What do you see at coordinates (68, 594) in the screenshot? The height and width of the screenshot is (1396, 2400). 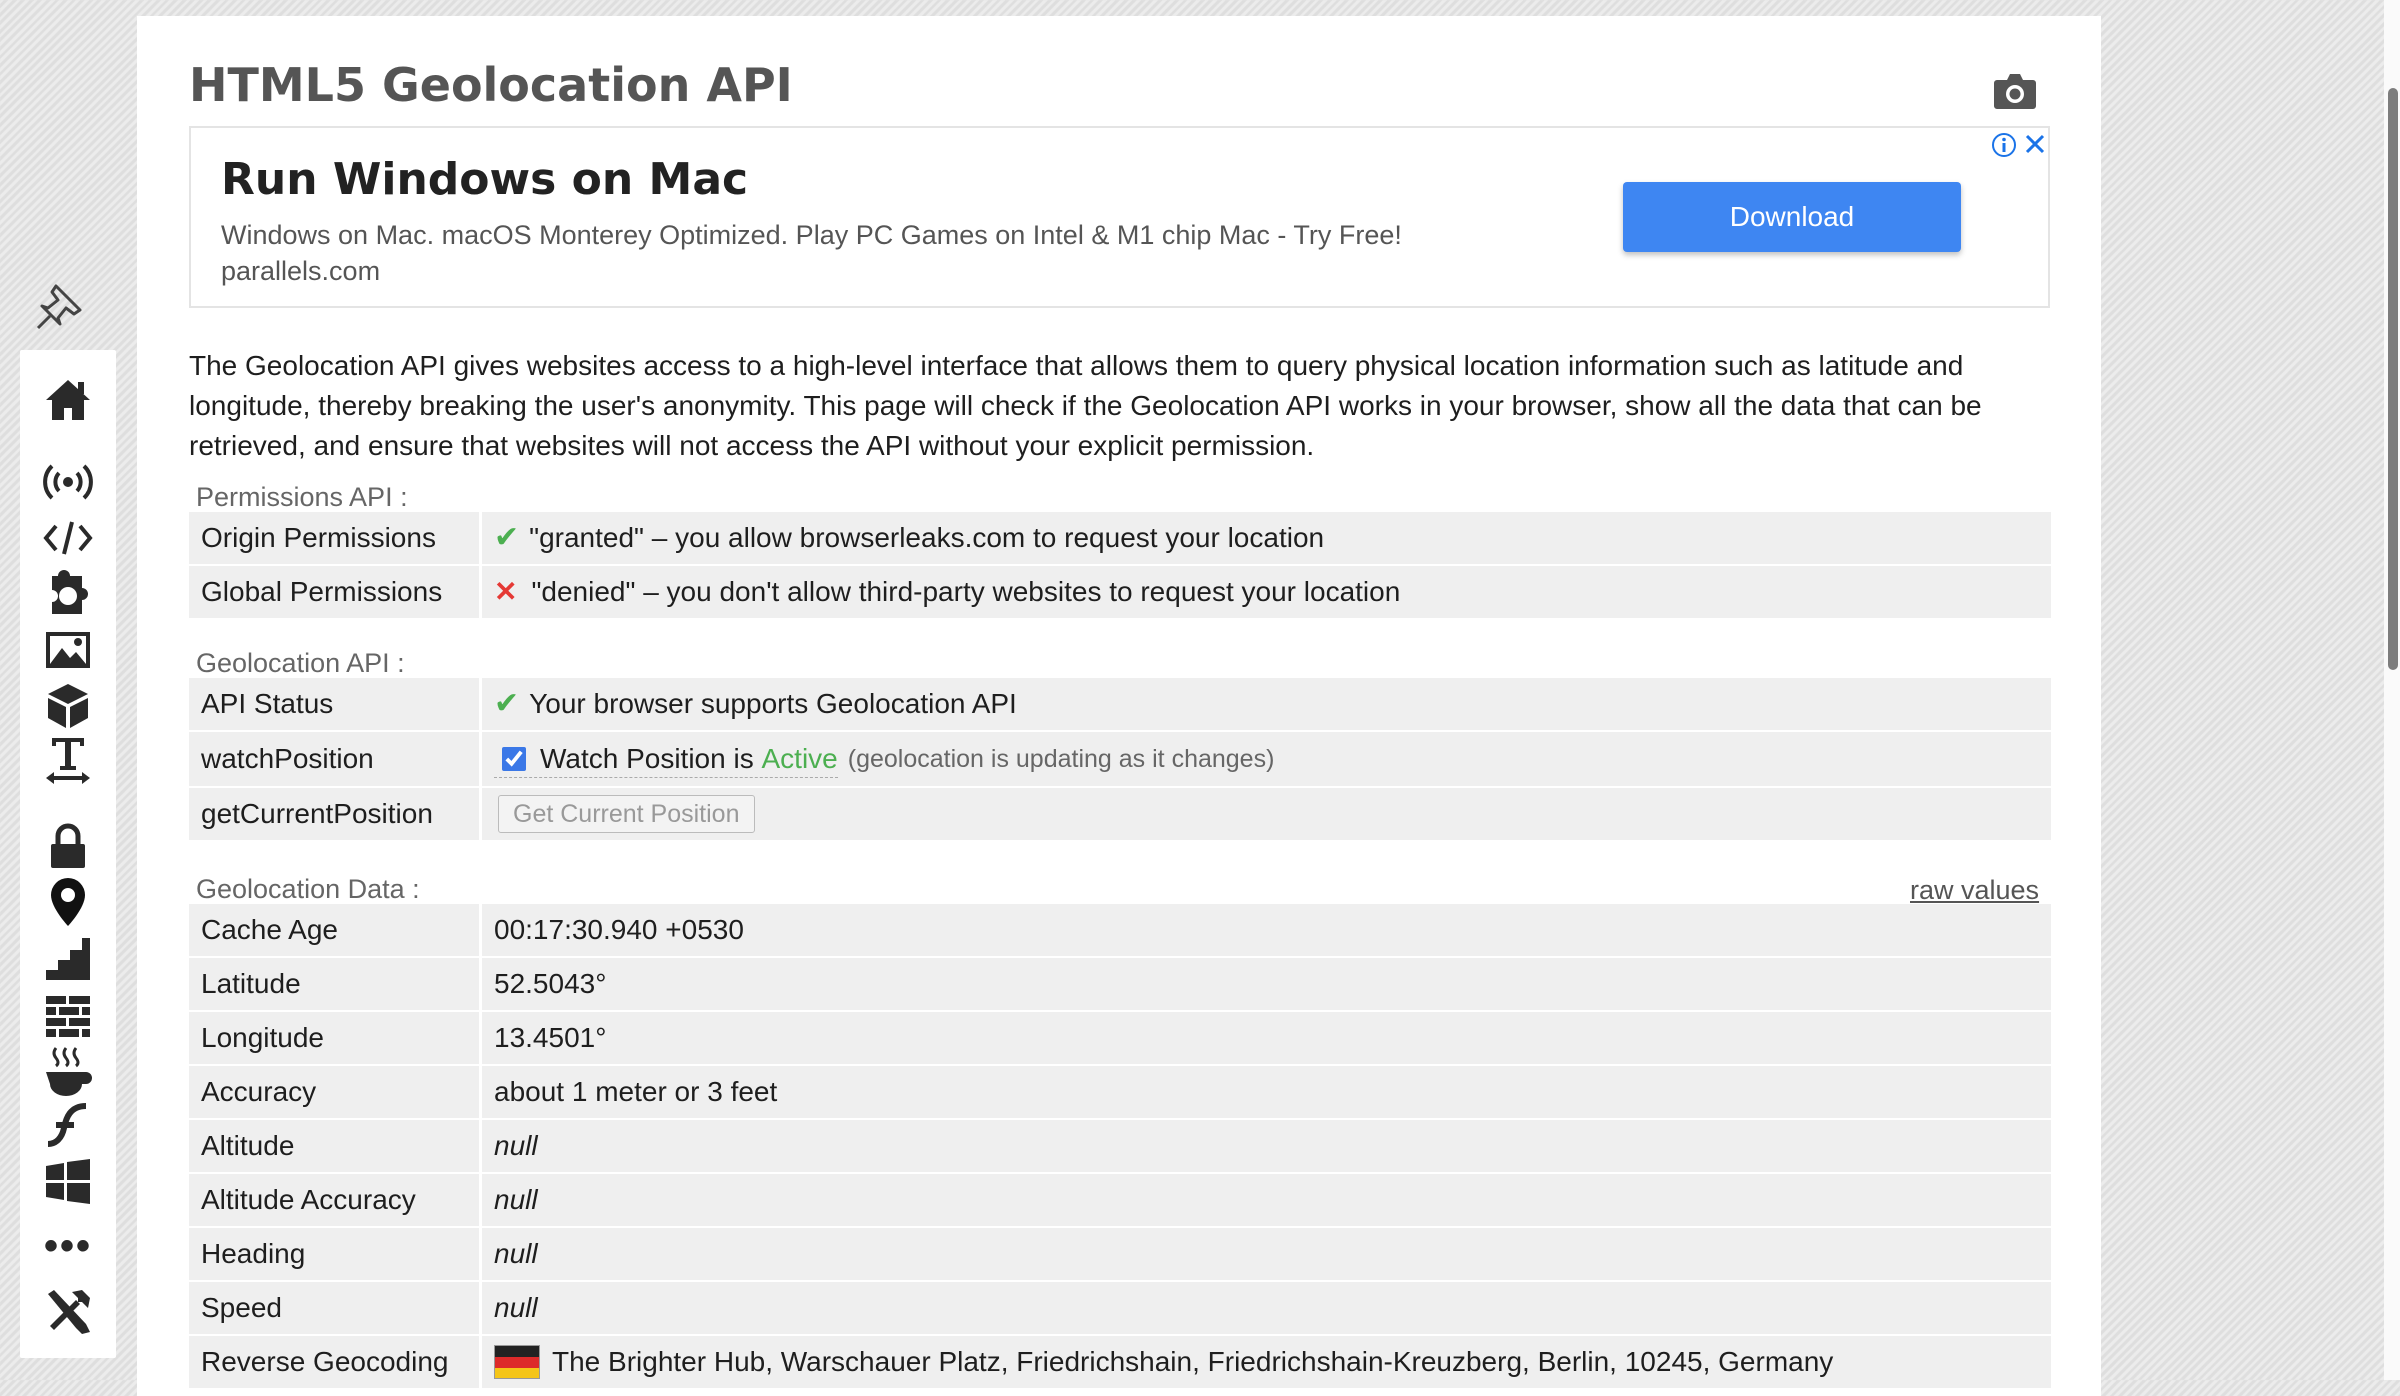 I see `puzzle-icon` at bounding box center [68, 594].